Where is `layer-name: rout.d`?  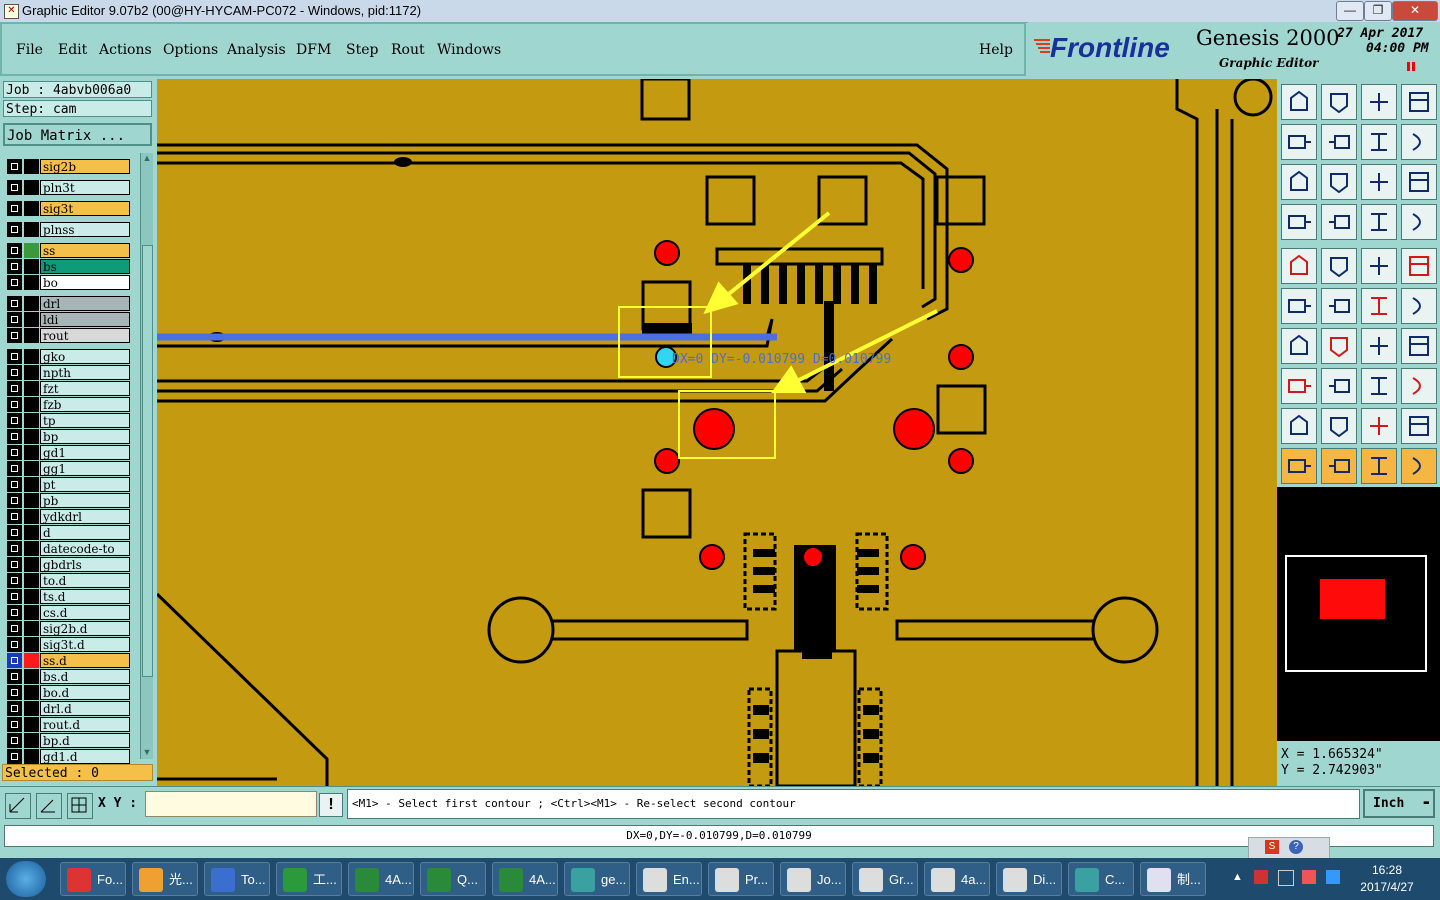
layer-name: rout.d is located at coordinates (85, 724).